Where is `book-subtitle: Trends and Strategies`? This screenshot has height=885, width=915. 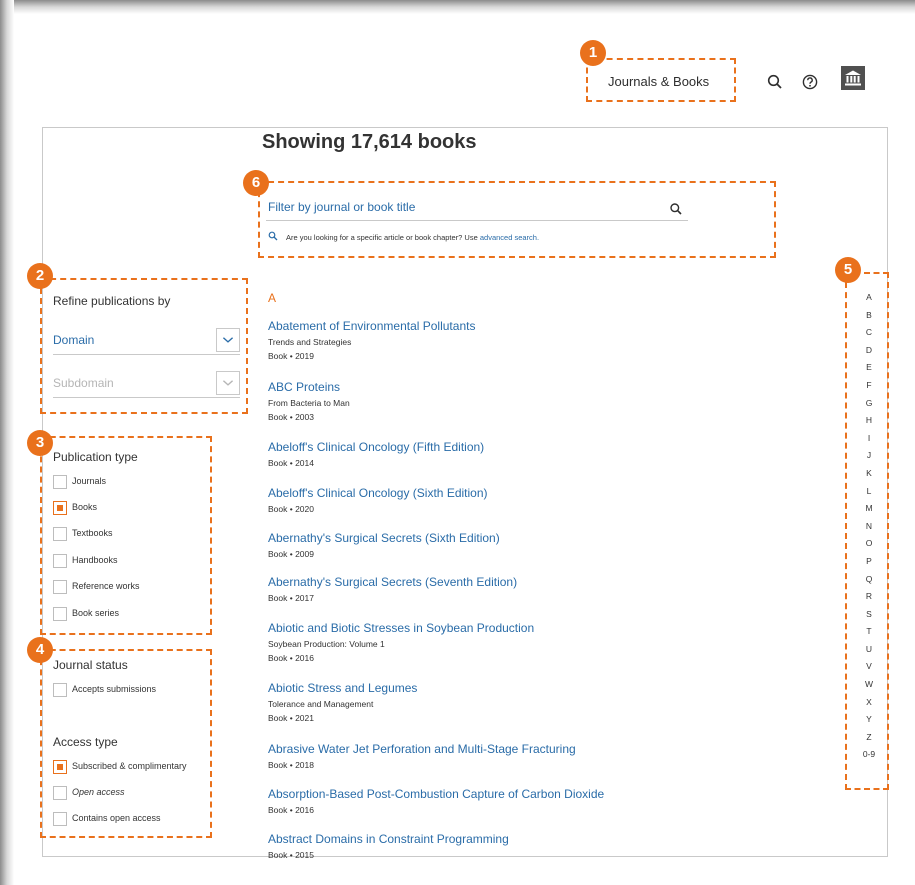
book-subtitle: Trends and Strategies is located at coordinates (310, 342).